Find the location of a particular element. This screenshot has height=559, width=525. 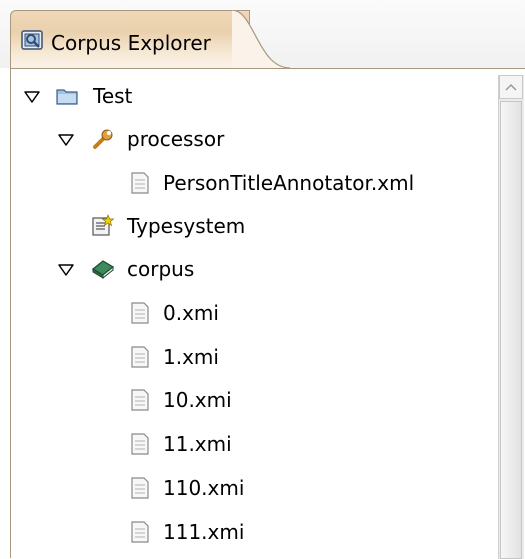

vertical-scrollbar is located at coordinates (511, 317).